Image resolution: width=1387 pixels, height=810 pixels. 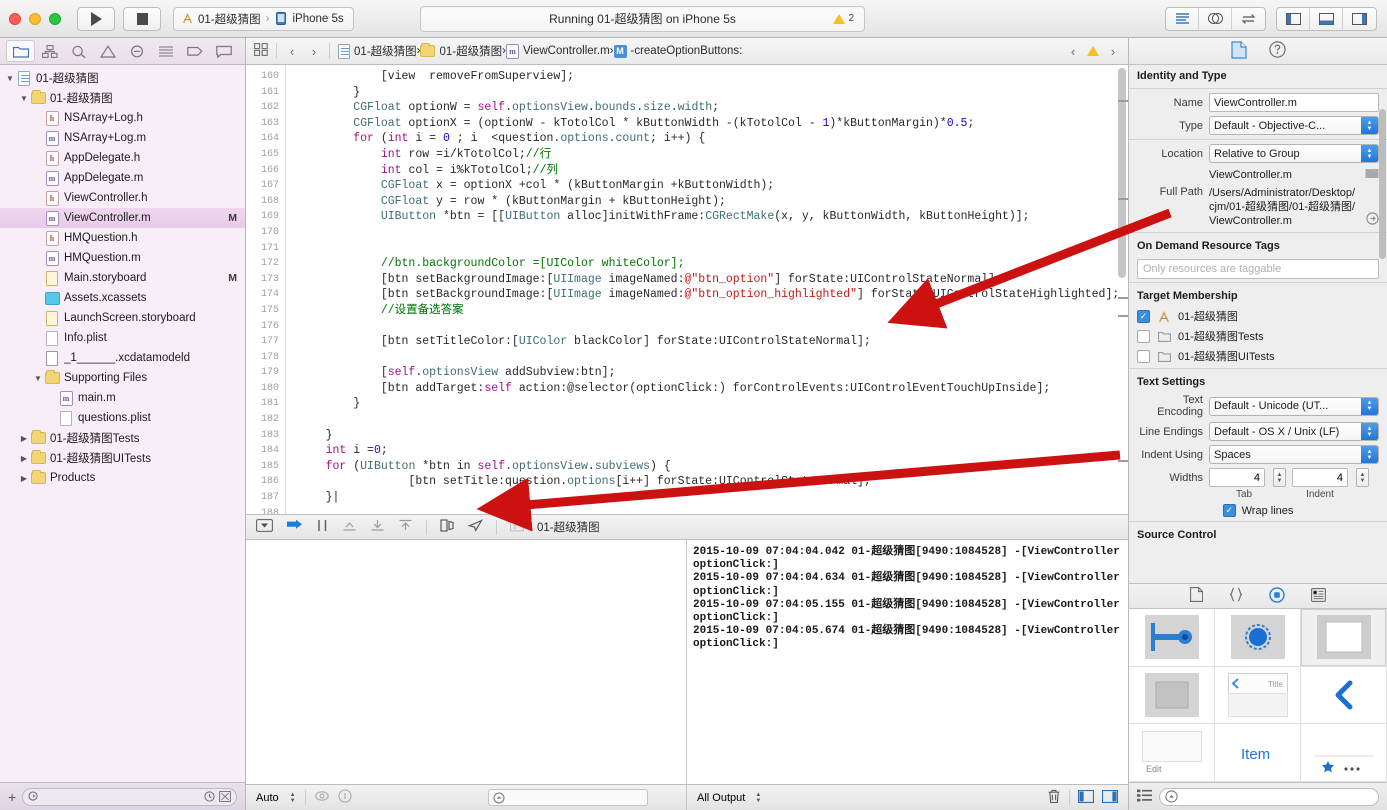 I want to click on file-template-library-tab, so click(x=1197, y=596).